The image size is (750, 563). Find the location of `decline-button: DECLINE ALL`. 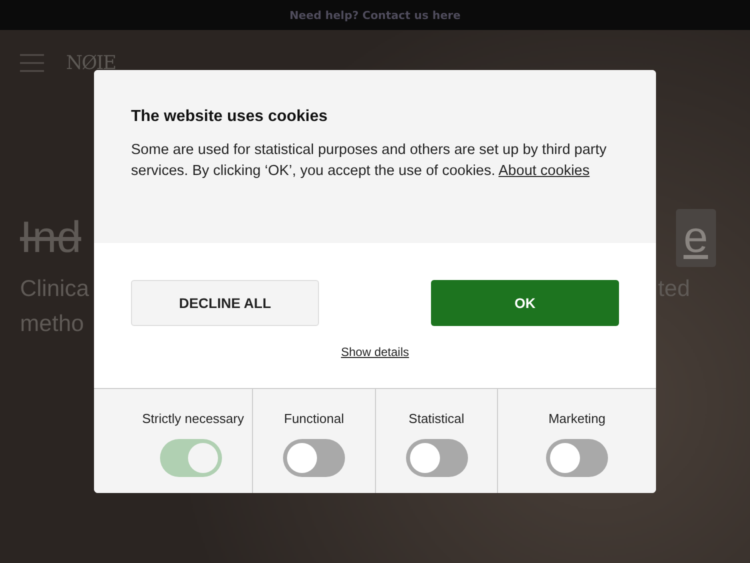

decline-button: DECLINE ALL is located at coordinates (225, 303).